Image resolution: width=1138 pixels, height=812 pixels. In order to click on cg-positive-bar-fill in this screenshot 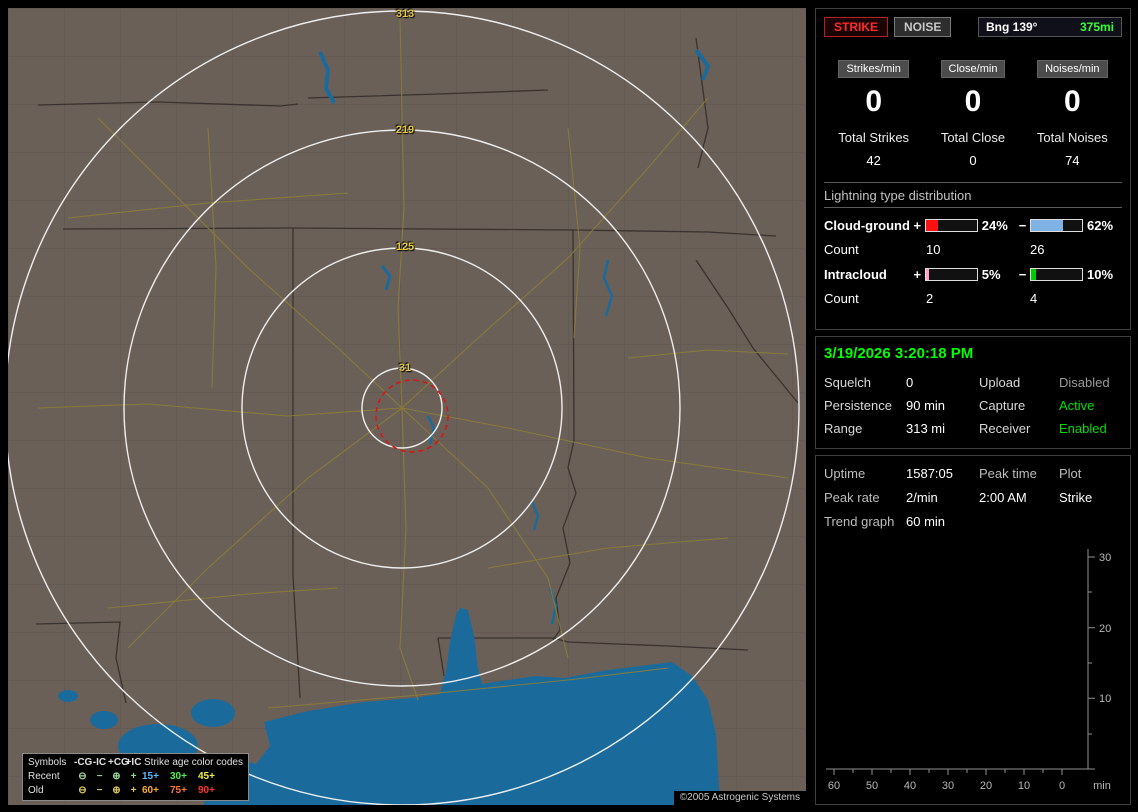, I will do `click(932, 225)`.